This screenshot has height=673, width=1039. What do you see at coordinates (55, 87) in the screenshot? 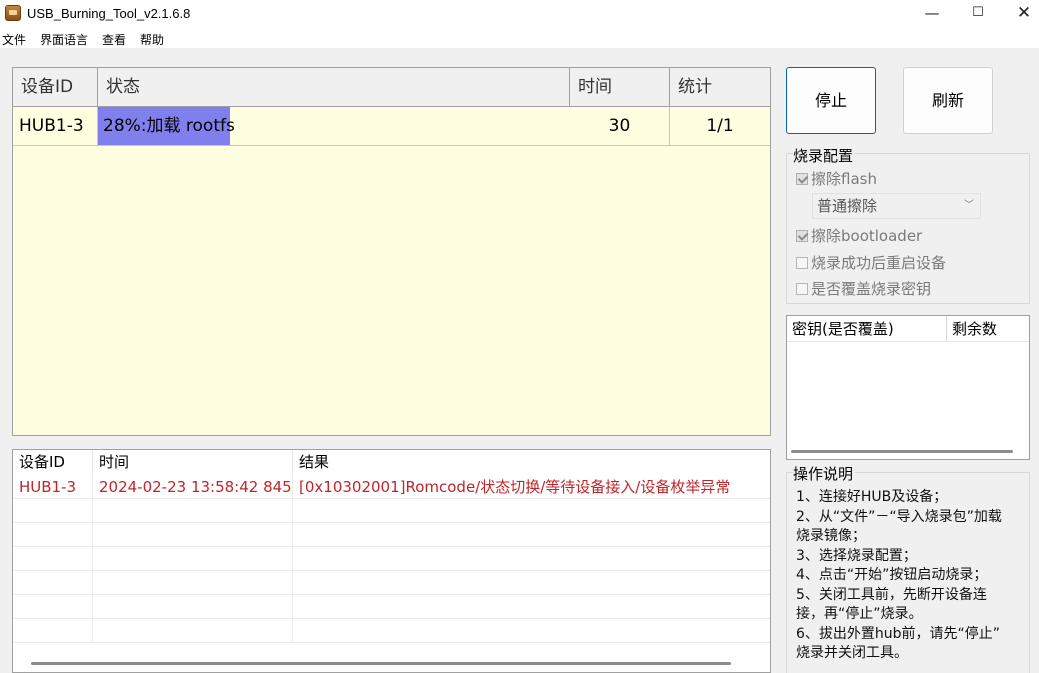
I see `header-device-id: 设备ID` at bounding box center [55, 87].